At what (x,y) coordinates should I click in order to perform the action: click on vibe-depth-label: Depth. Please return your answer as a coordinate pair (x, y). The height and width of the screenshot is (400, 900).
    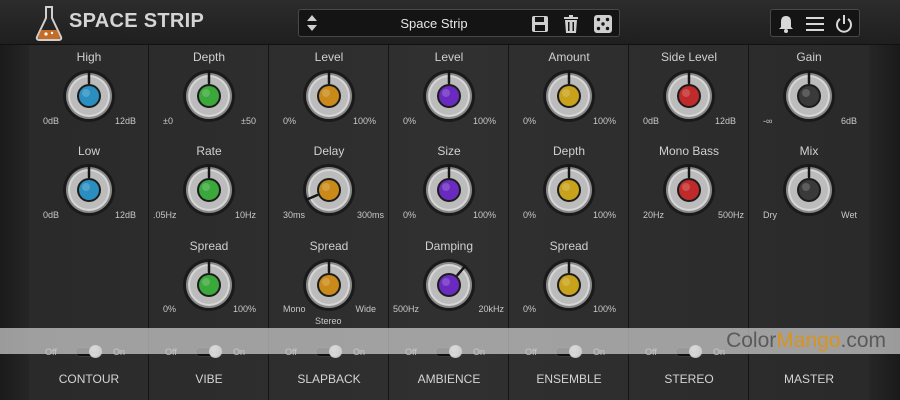
    Looking at the image, I should click on (209, 57).